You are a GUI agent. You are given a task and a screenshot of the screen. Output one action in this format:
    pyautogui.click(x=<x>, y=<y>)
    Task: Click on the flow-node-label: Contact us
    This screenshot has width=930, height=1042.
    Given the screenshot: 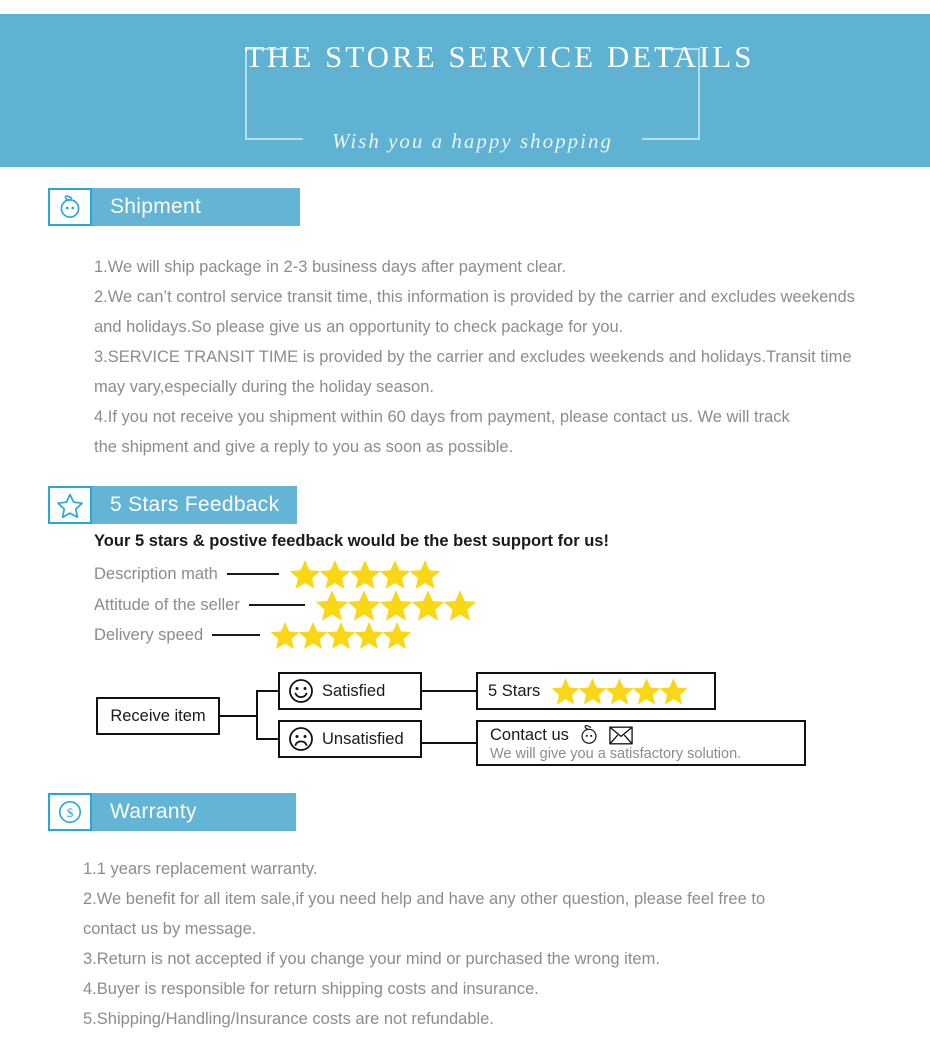 What is the action you would take?
    pyautogui.click(x=529, y=734)
    